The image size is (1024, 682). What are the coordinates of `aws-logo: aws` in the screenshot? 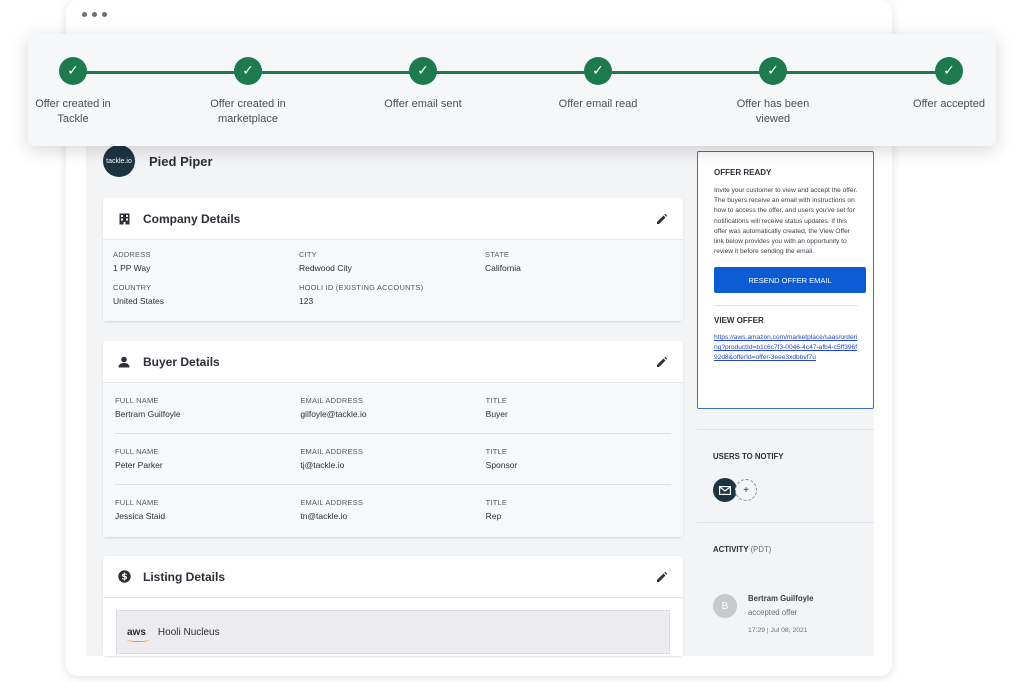 It's located at (138, 634).